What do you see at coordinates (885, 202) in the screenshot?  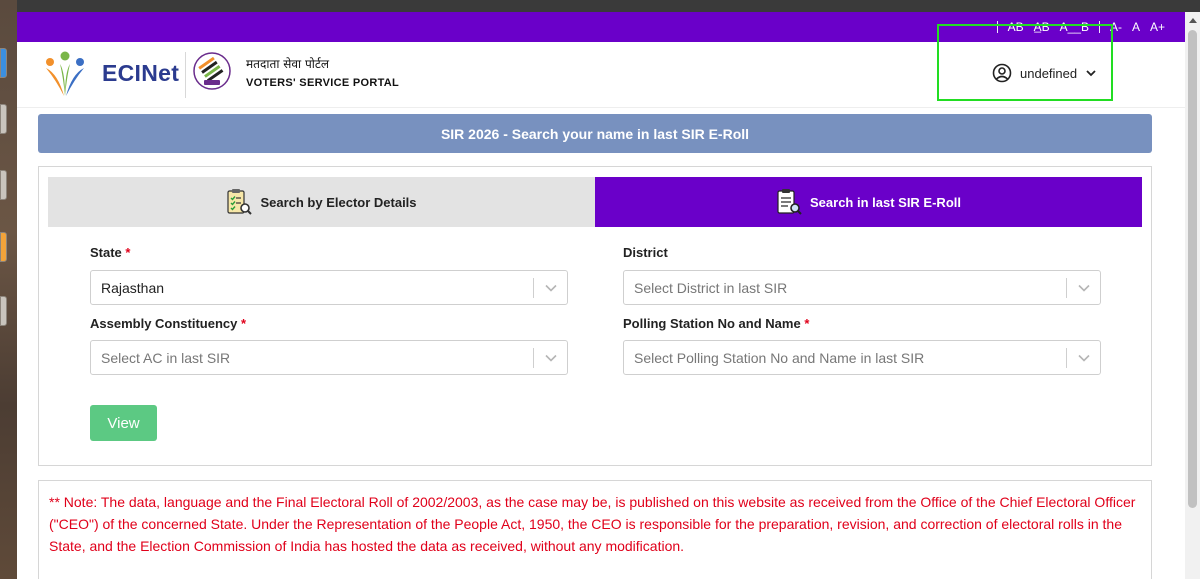 I see `tab-label: Search in last SIR E-Roll` at bounding box center [885, 202].